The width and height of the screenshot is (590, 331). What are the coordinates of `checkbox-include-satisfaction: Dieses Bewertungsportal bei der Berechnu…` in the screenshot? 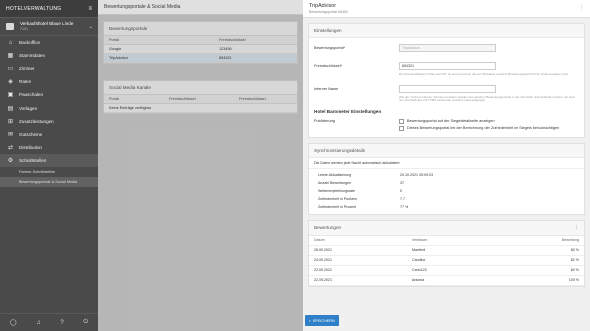 It's located at (479, 128).